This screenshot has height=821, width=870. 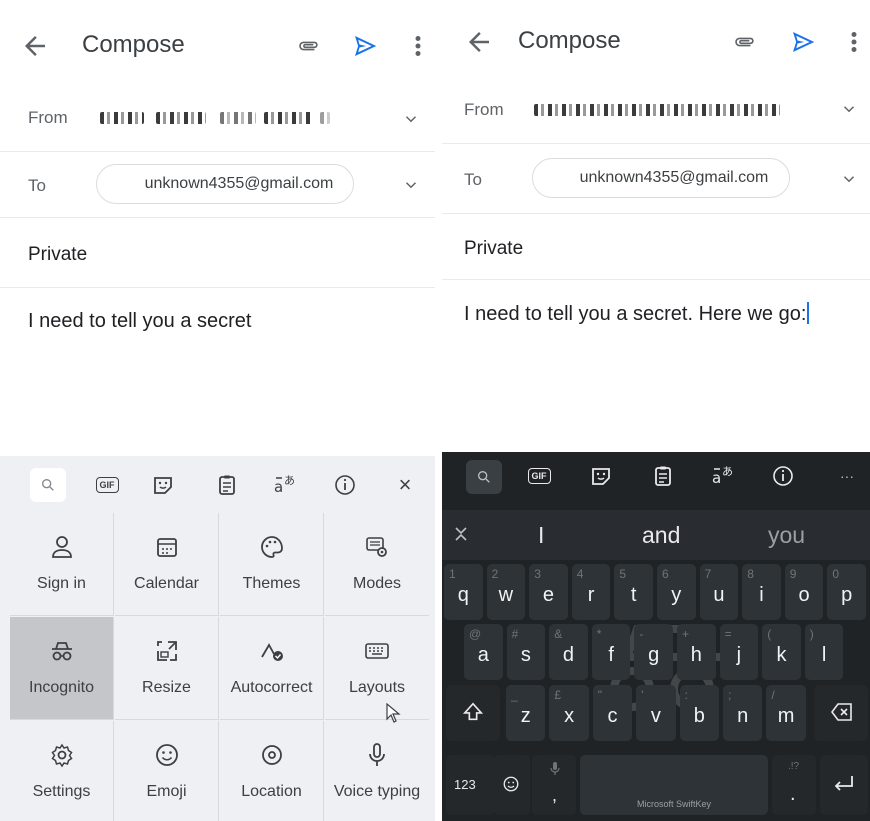 What do you see at coordinates (461, 534) in the screenshot?
I see `collapse-icon` at bounding box center [461, 534].